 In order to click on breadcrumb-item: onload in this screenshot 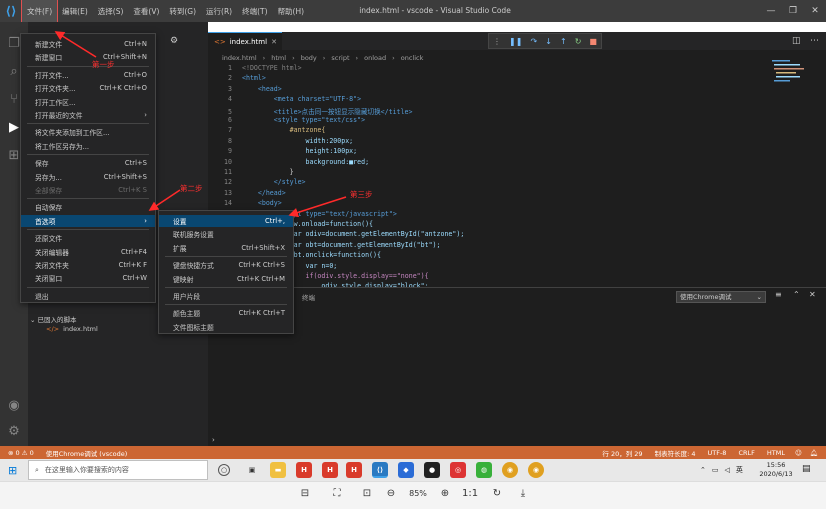, I will do `click(375, 58)`.